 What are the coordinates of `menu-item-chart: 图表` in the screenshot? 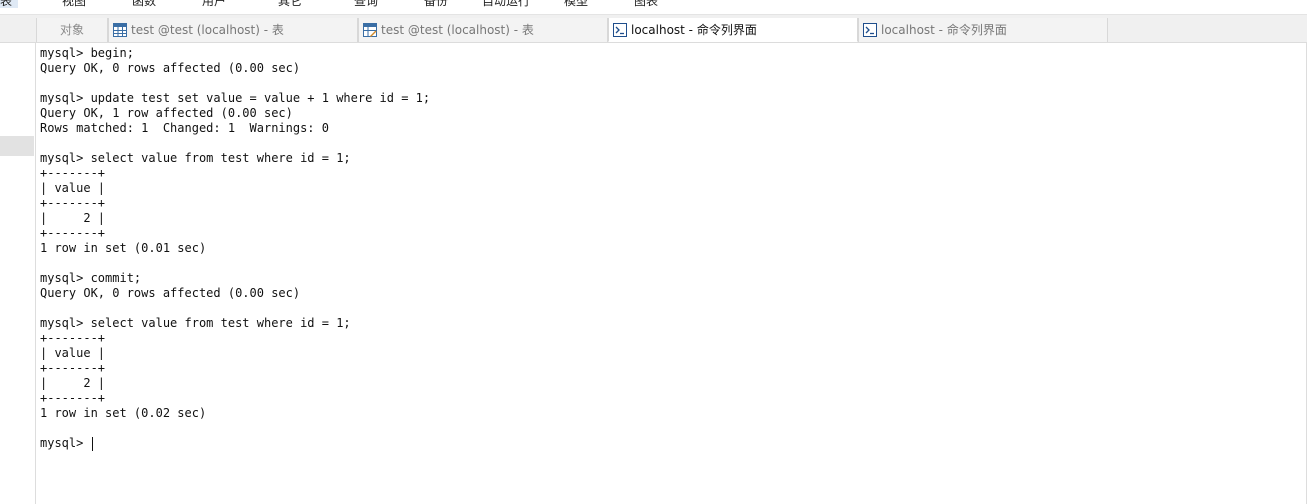 It's located at (646, 4).